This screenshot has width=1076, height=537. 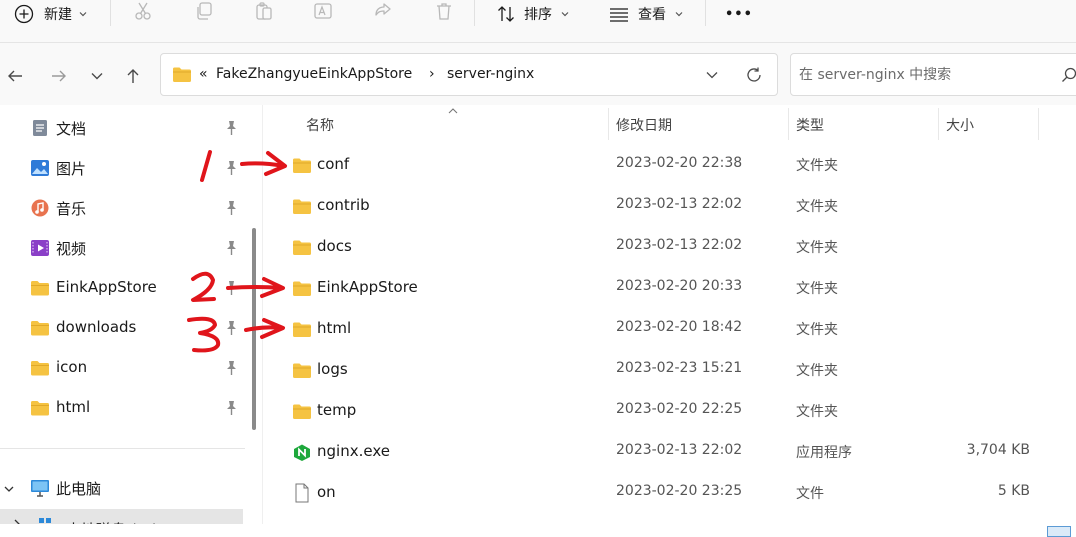 I want to click on file-type: 应用程序, so click(x=824, y=453).